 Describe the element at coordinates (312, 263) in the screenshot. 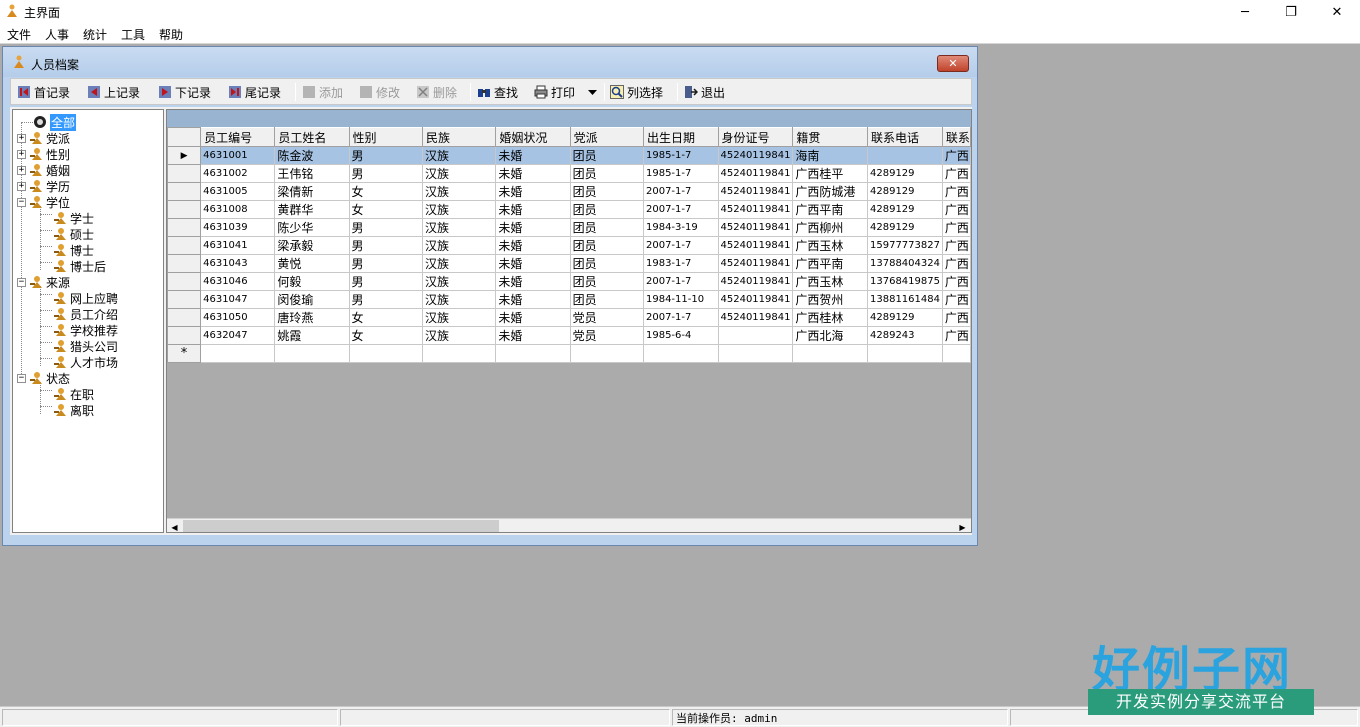

I see `table-cell: 黄悦` at that location.